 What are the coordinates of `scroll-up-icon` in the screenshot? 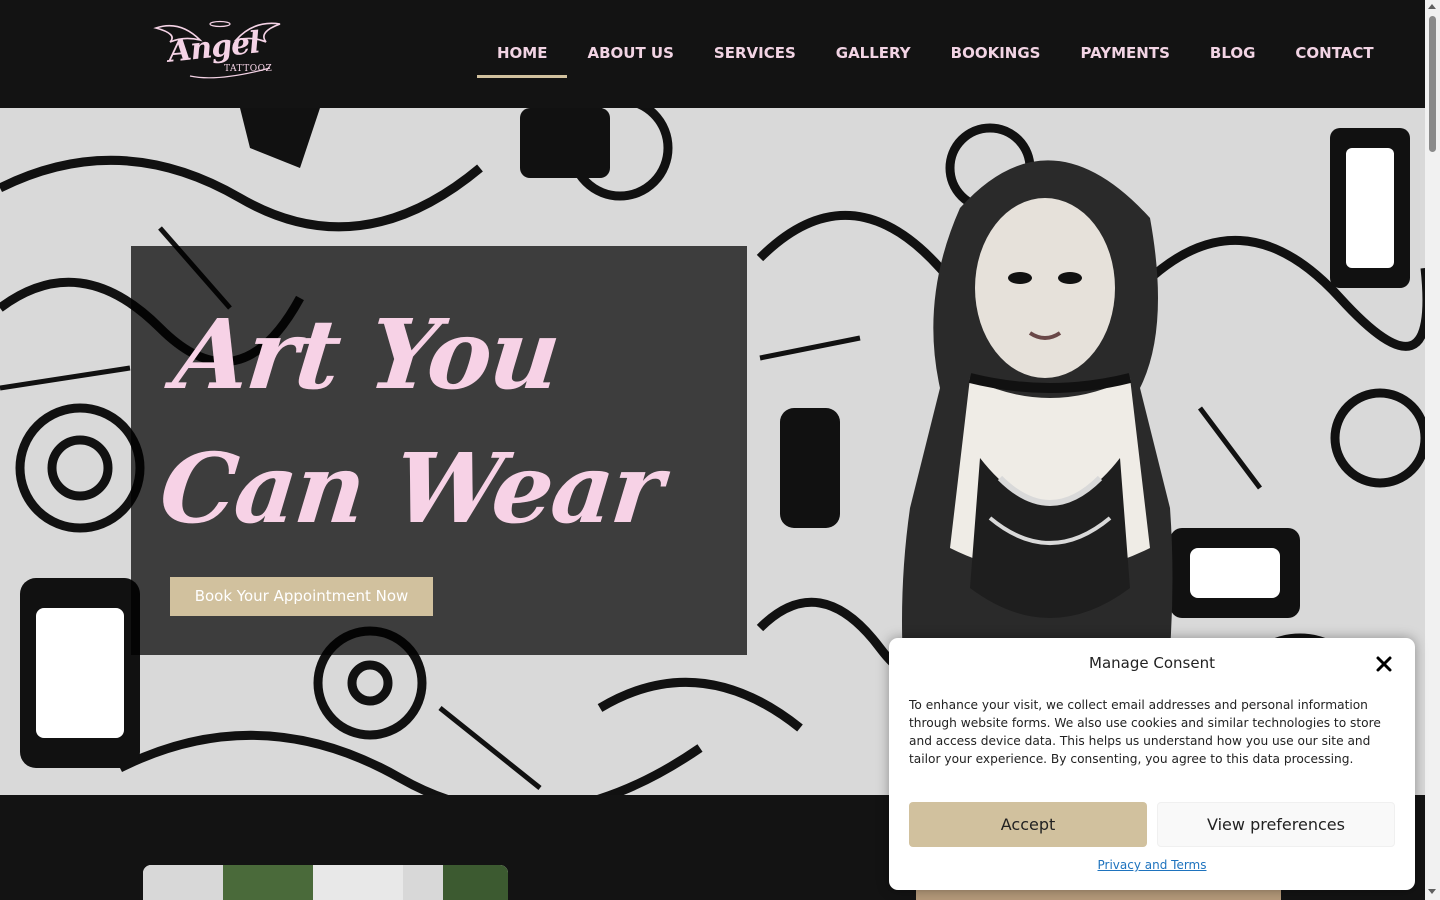 It's located at (1432, 6).